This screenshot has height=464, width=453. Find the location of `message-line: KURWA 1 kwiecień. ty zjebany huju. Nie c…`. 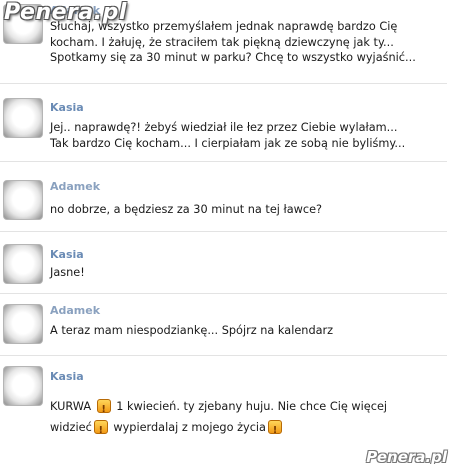

message-line: KURWA 1 kwiecień. ty zjebany huju. Nie c… is located at coordinates (246, 408).